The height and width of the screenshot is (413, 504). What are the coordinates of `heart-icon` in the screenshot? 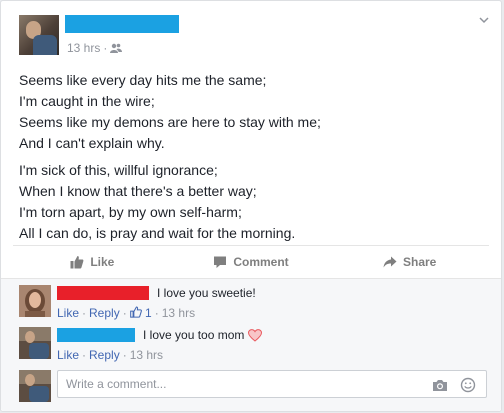 It's located at (255, 335).